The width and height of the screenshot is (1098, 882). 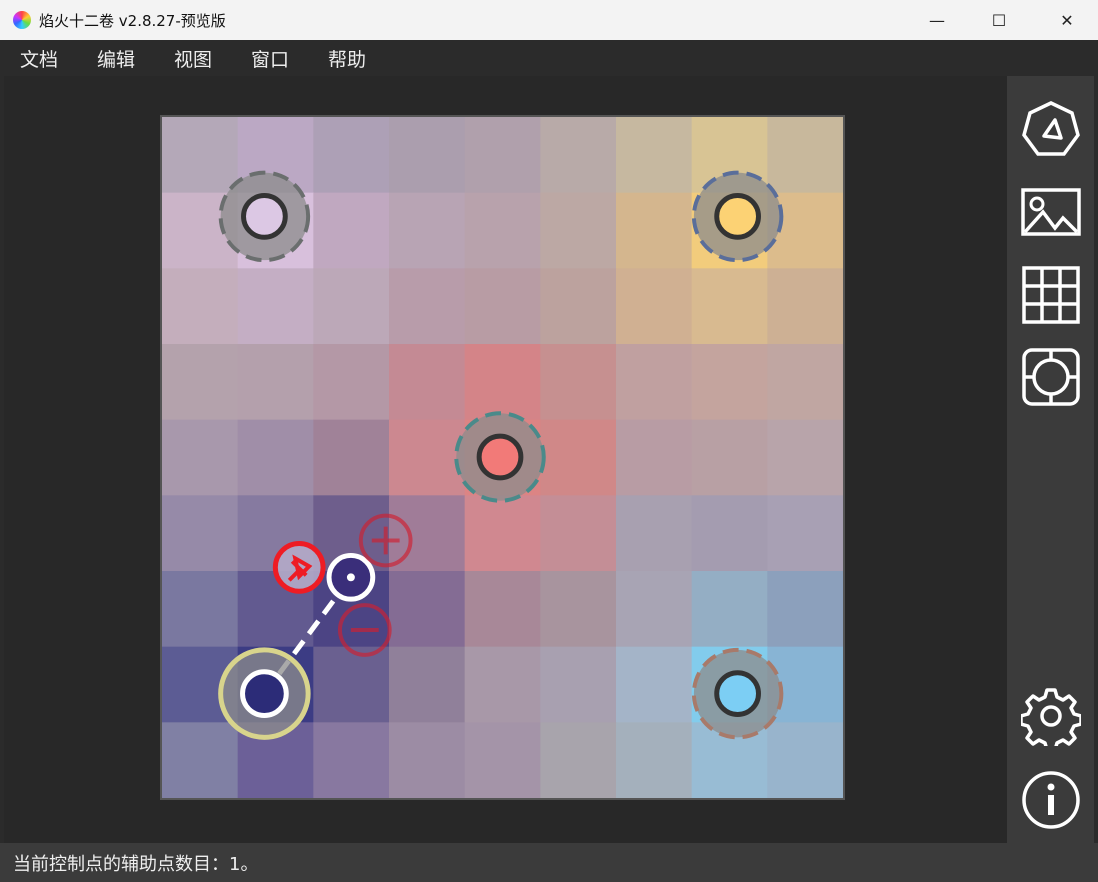 I want to click on blend-button, so click(x=1051, y=377).